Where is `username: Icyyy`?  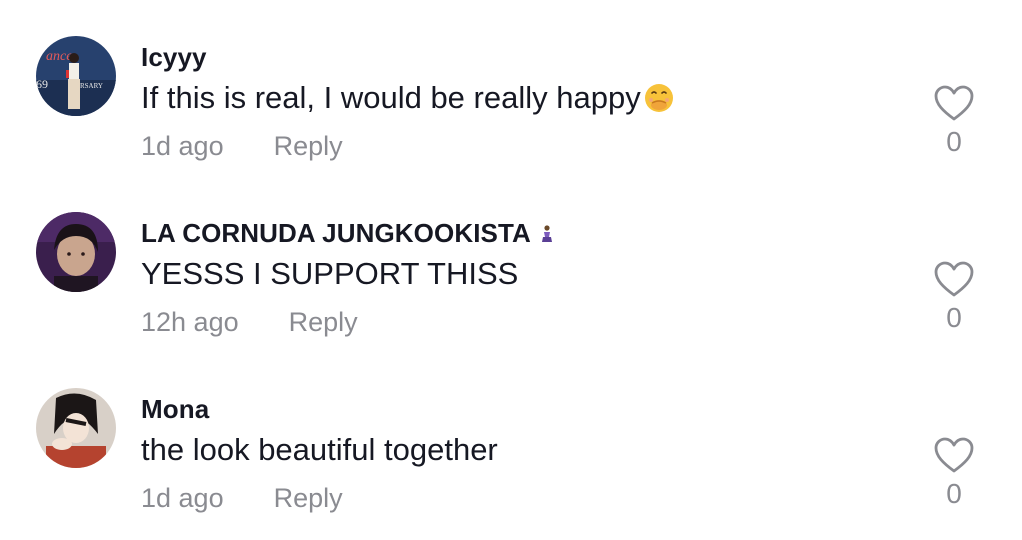 username: Icyyy is located at coordinates (174, 57).